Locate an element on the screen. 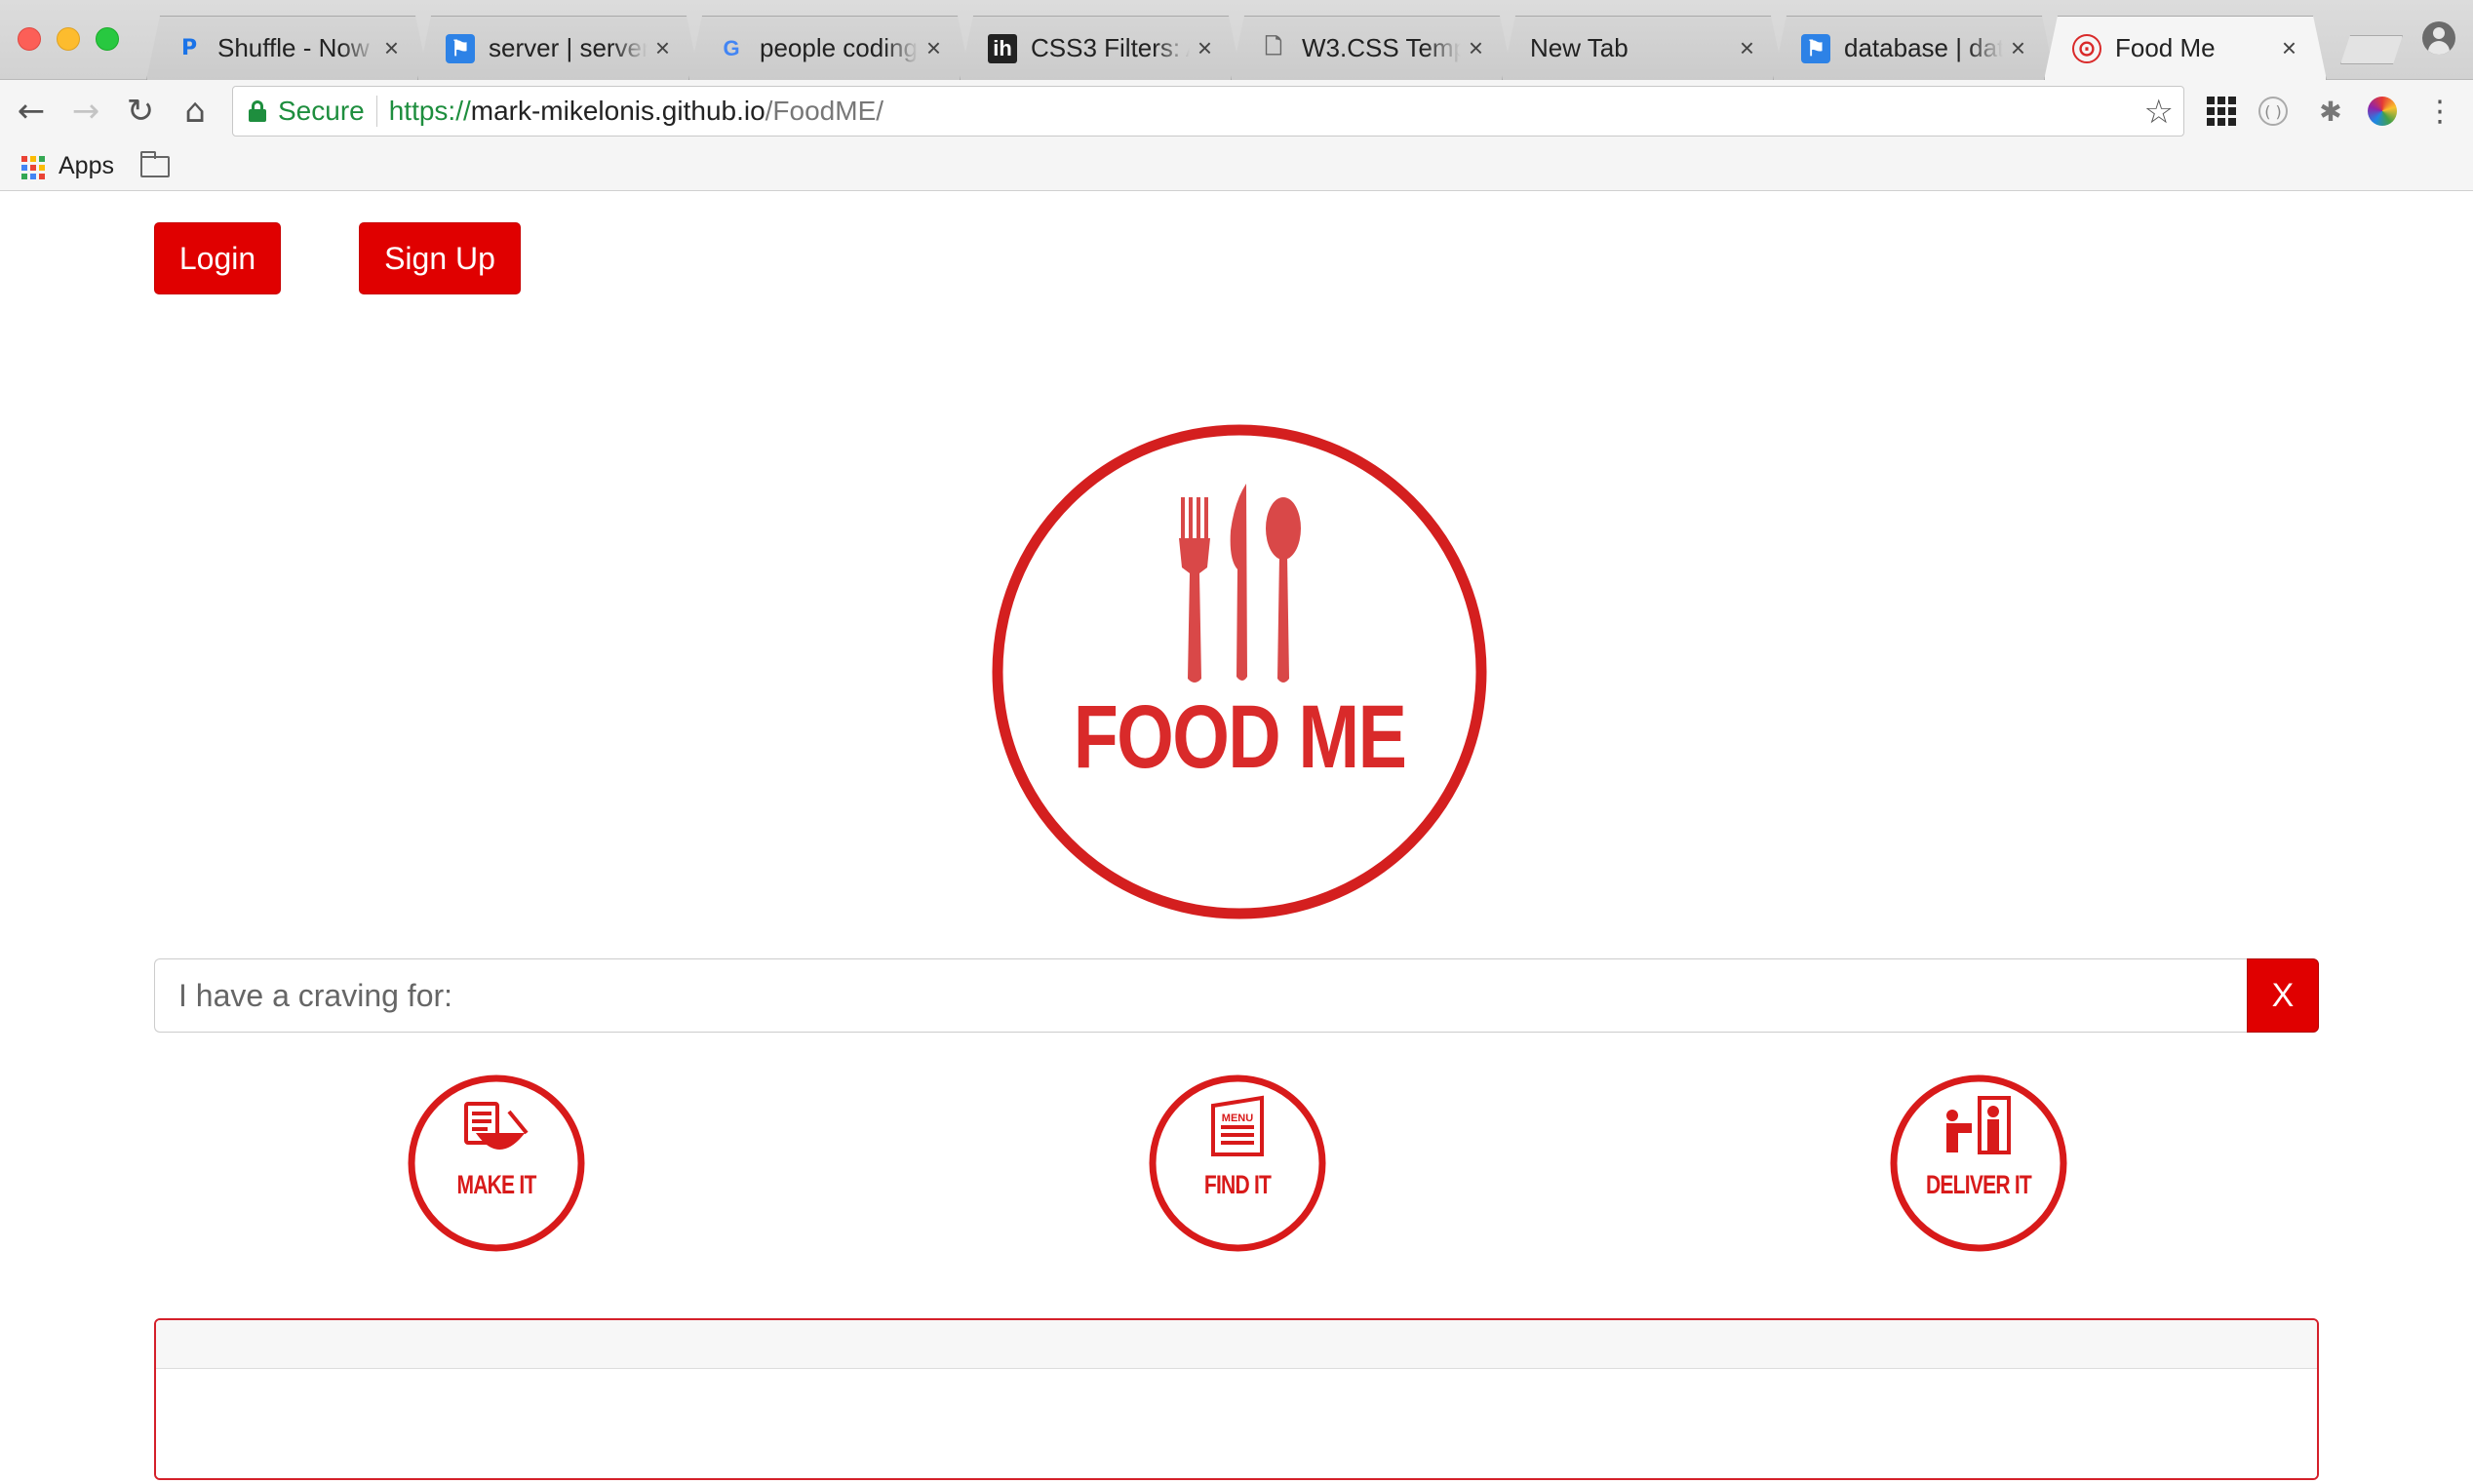 The height and width of the screenshot is (1484, 2473). tab-title: New Tab is located at coordinates (1579, 47).